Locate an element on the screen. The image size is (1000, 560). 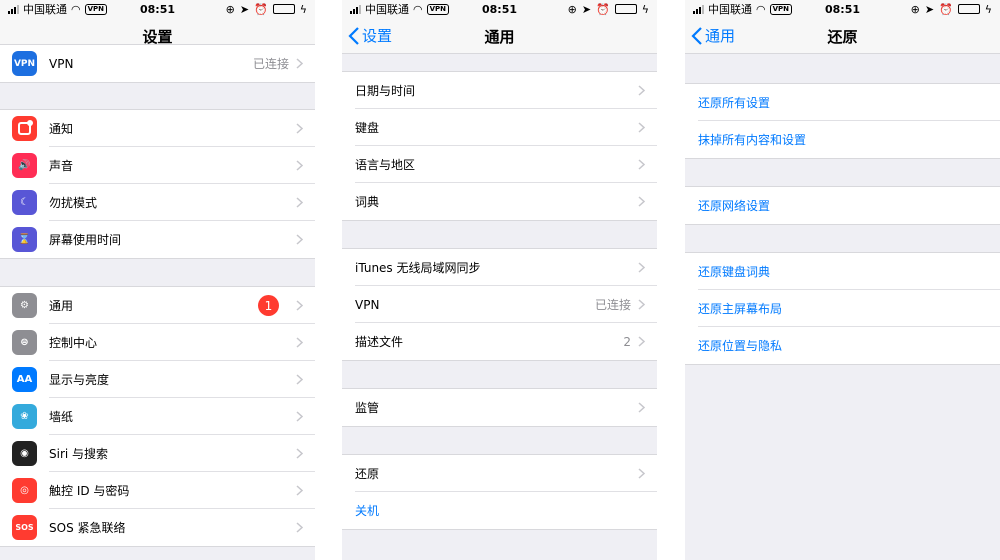
general-item-0: iTunes 无线局域网同步 is located at coordinates (499, 267).